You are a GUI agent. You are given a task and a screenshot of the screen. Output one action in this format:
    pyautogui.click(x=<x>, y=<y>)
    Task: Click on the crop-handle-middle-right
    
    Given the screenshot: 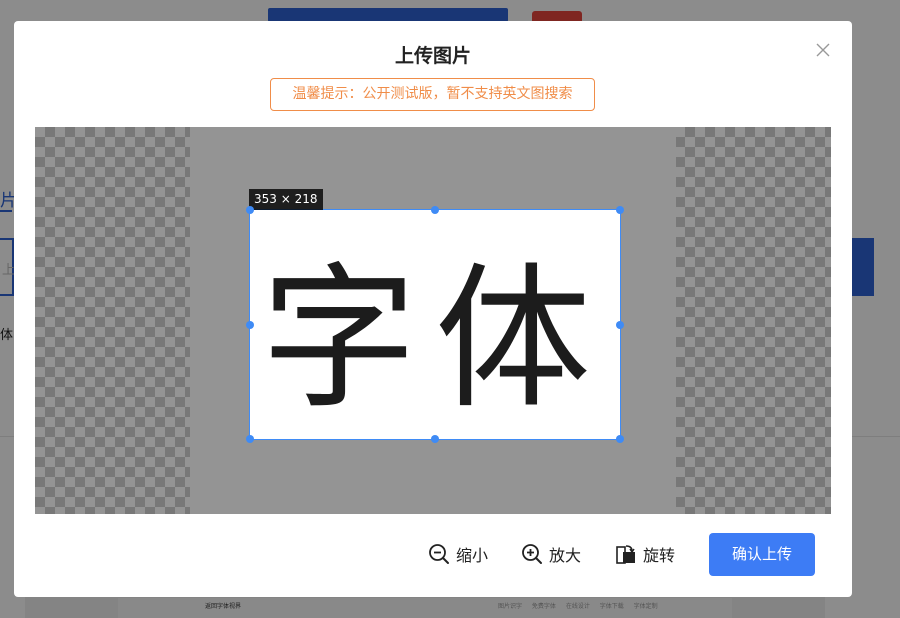 What is the action you would take?
    pyautogui.click(x=620, y=325)
    